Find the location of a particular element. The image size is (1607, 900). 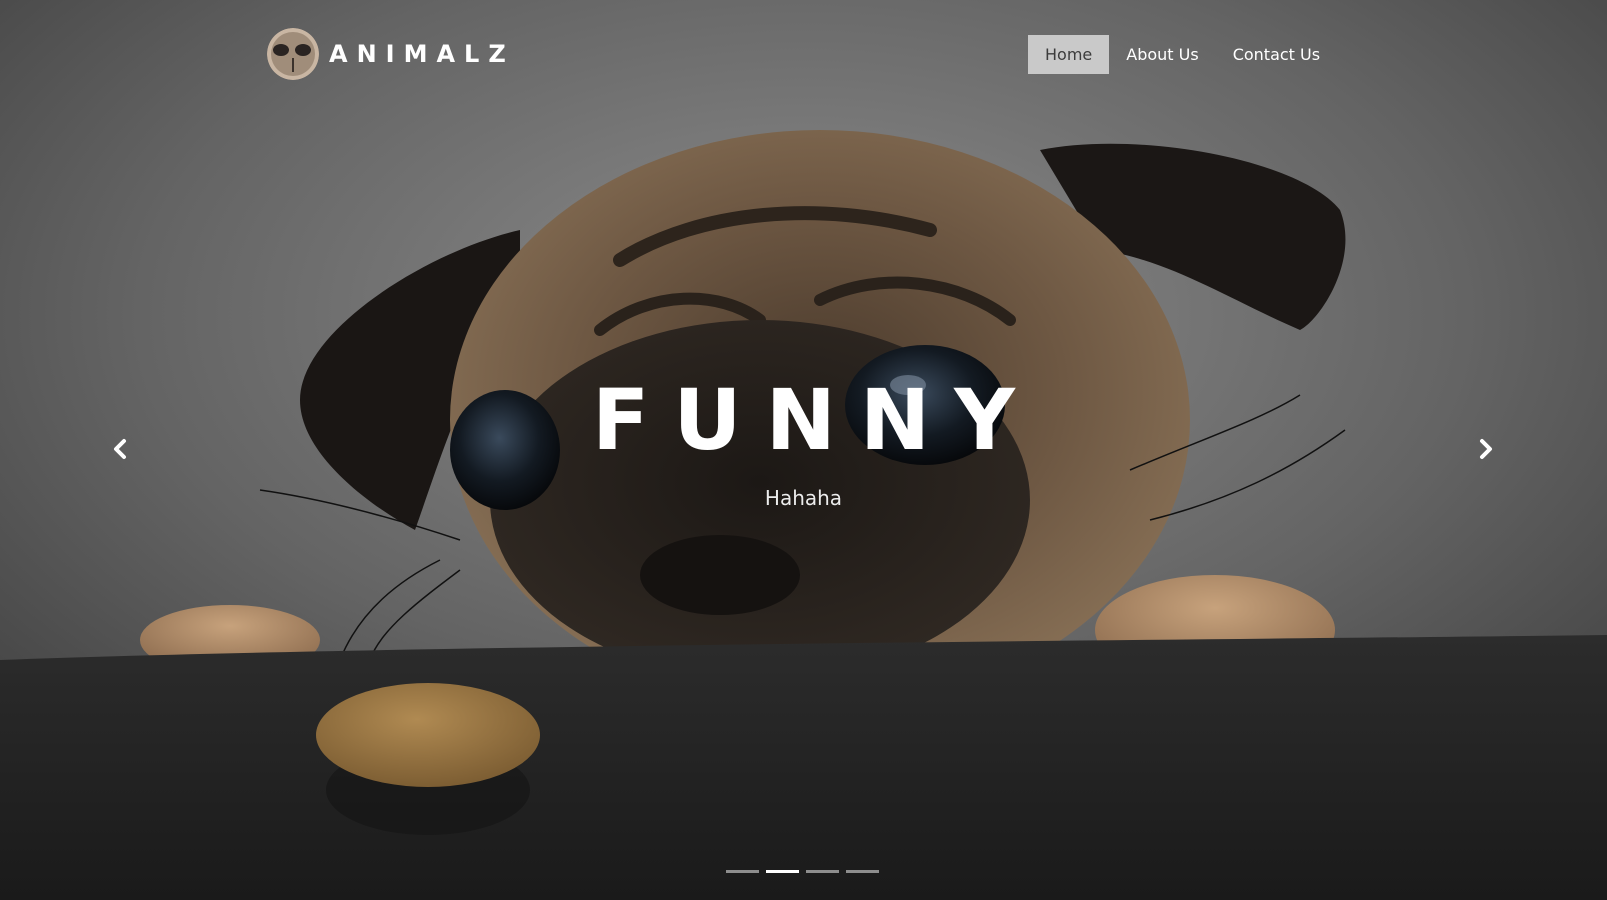

carousel-next-button is located at coordinates (1486, 449).